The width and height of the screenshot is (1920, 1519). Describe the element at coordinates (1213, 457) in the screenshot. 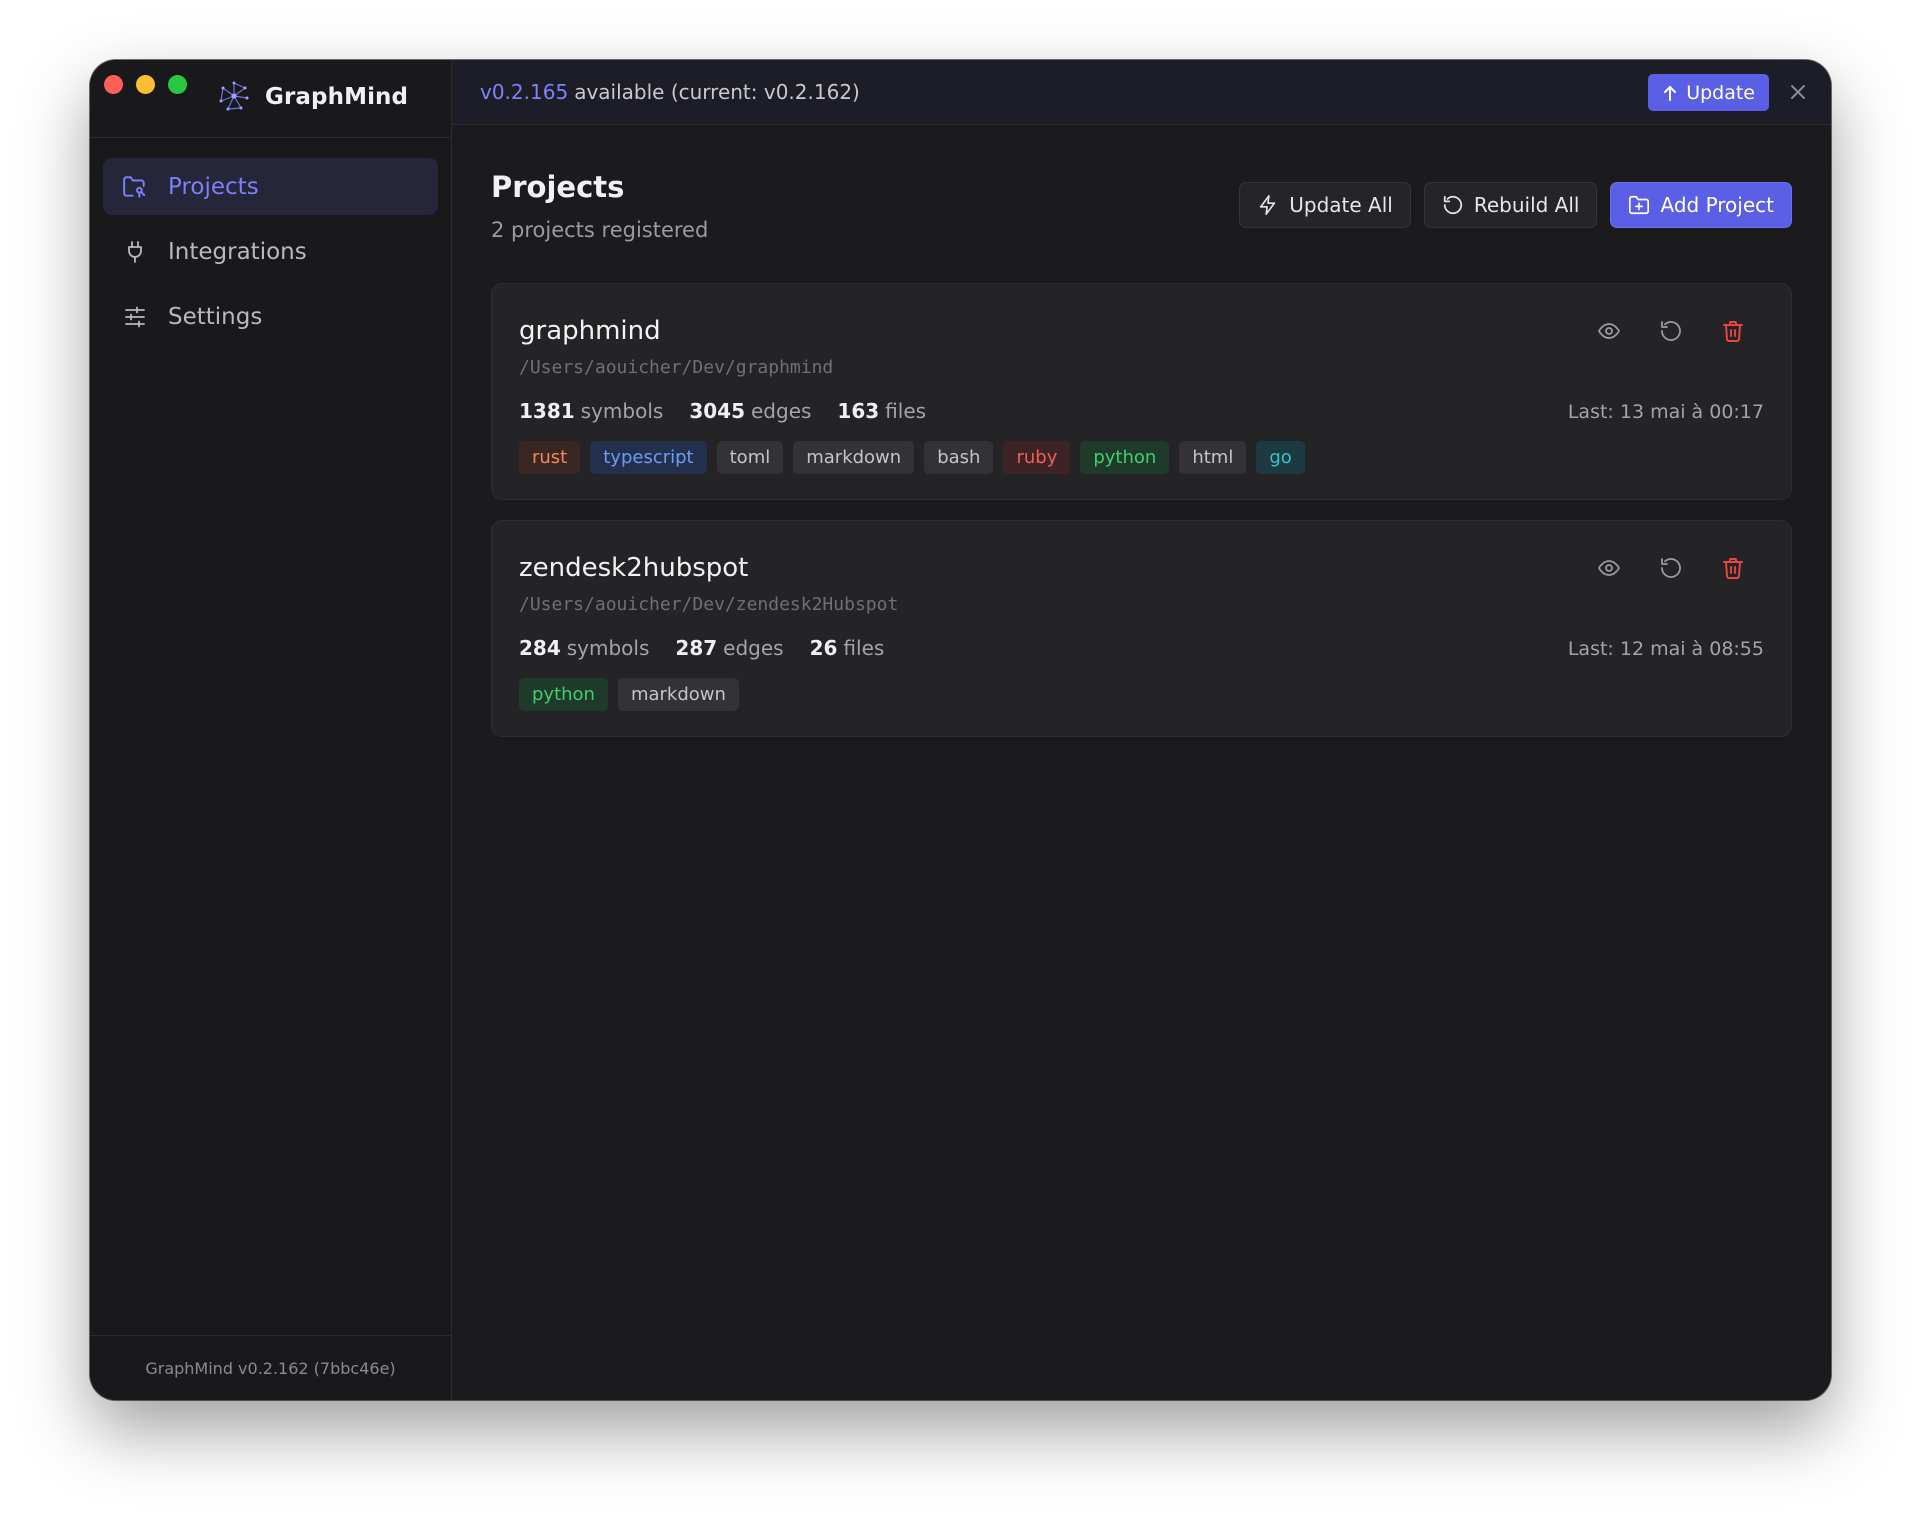

I see `tag-html: html` at that location.